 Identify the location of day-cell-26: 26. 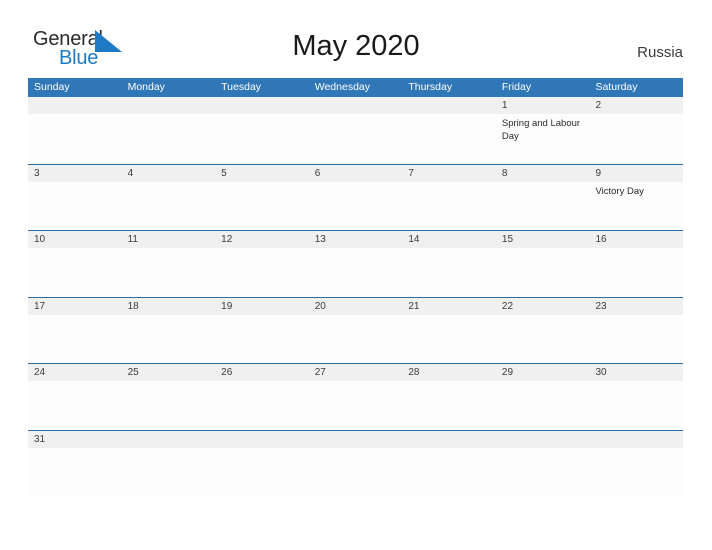
(262, 397).